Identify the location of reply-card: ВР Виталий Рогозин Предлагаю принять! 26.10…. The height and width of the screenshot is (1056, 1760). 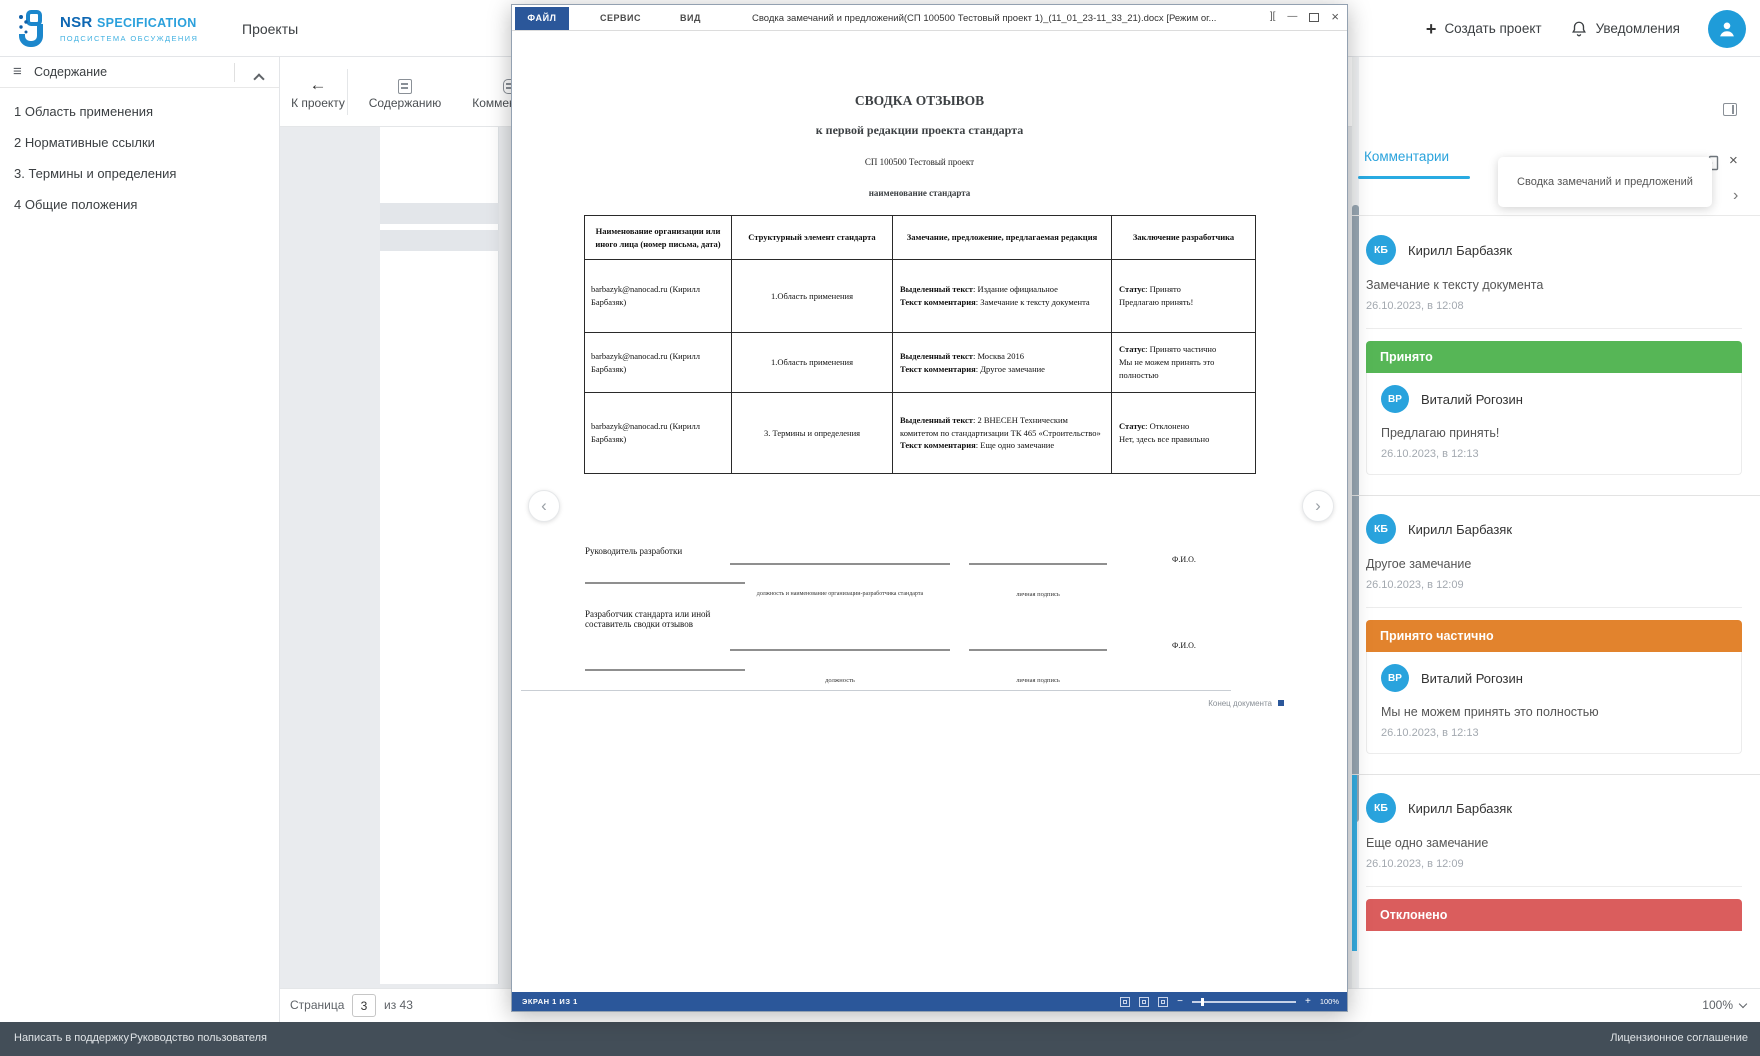
(1554, 424).